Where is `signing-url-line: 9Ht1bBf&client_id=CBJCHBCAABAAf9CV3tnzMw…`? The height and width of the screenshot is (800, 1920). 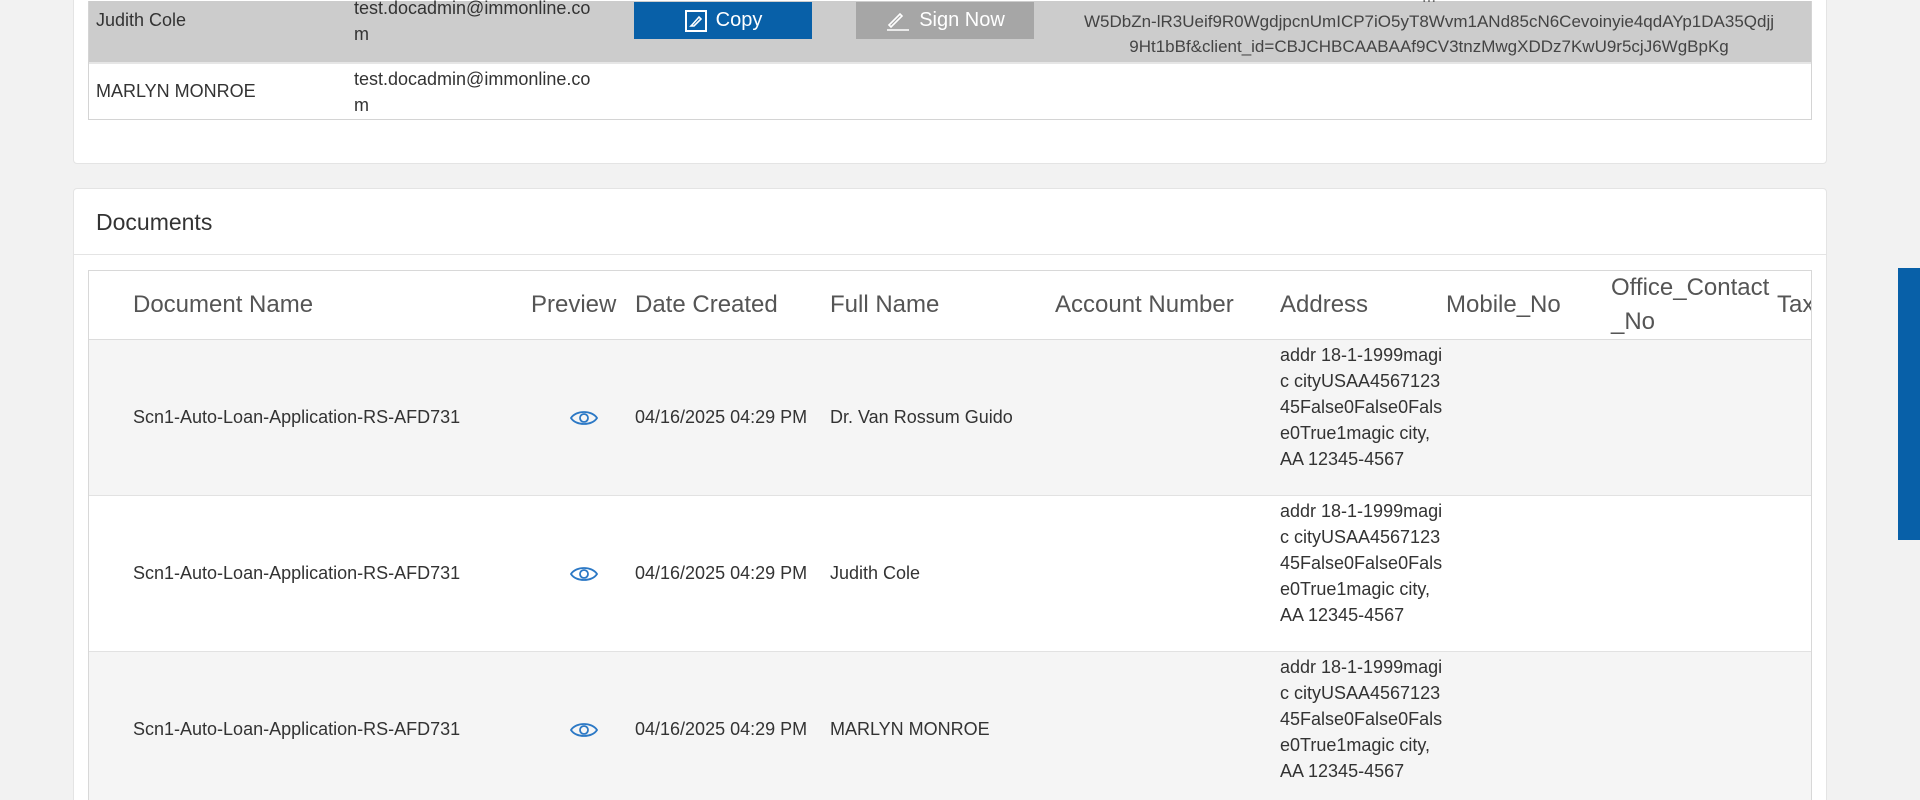
signing-url-line: 9Ht1bBf&client_id=CBJCHBCAABAAf9CV3tnzMw… is located at coordinates (1429, 46).